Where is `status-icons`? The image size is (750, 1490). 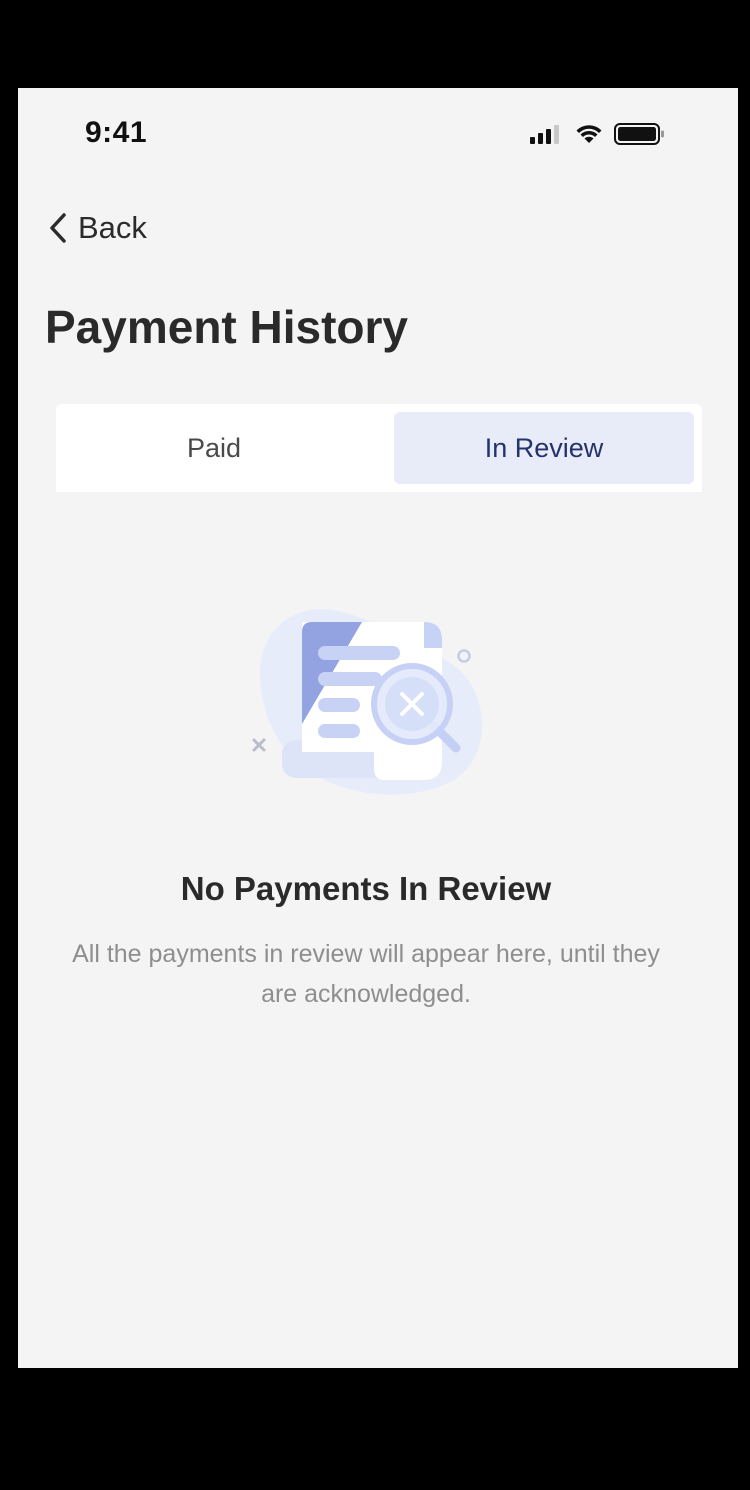
status-icons is located at coordinates (597, 134).